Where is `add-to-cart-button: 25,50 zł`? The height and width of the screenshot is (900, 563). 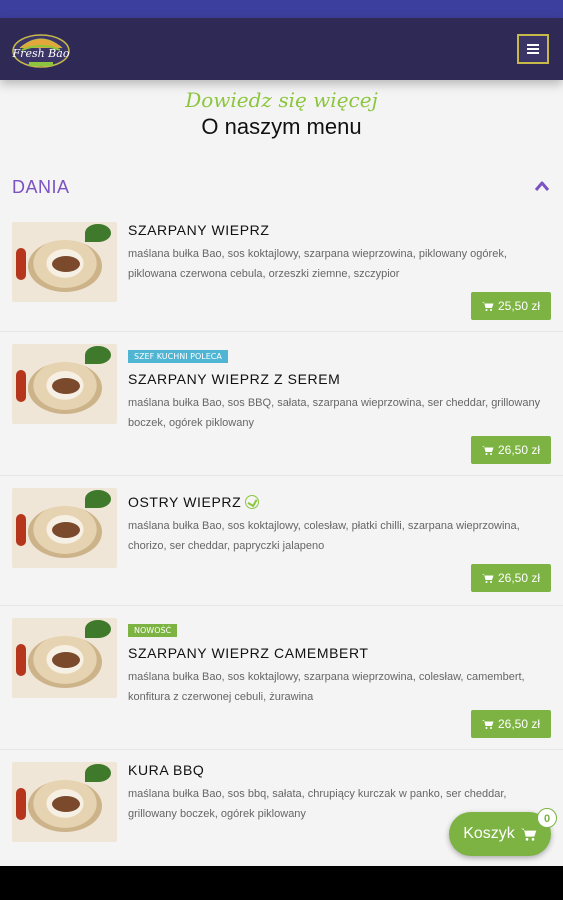
add-to-cart-button: 25,50 zł is located at coordinates (511, 306).